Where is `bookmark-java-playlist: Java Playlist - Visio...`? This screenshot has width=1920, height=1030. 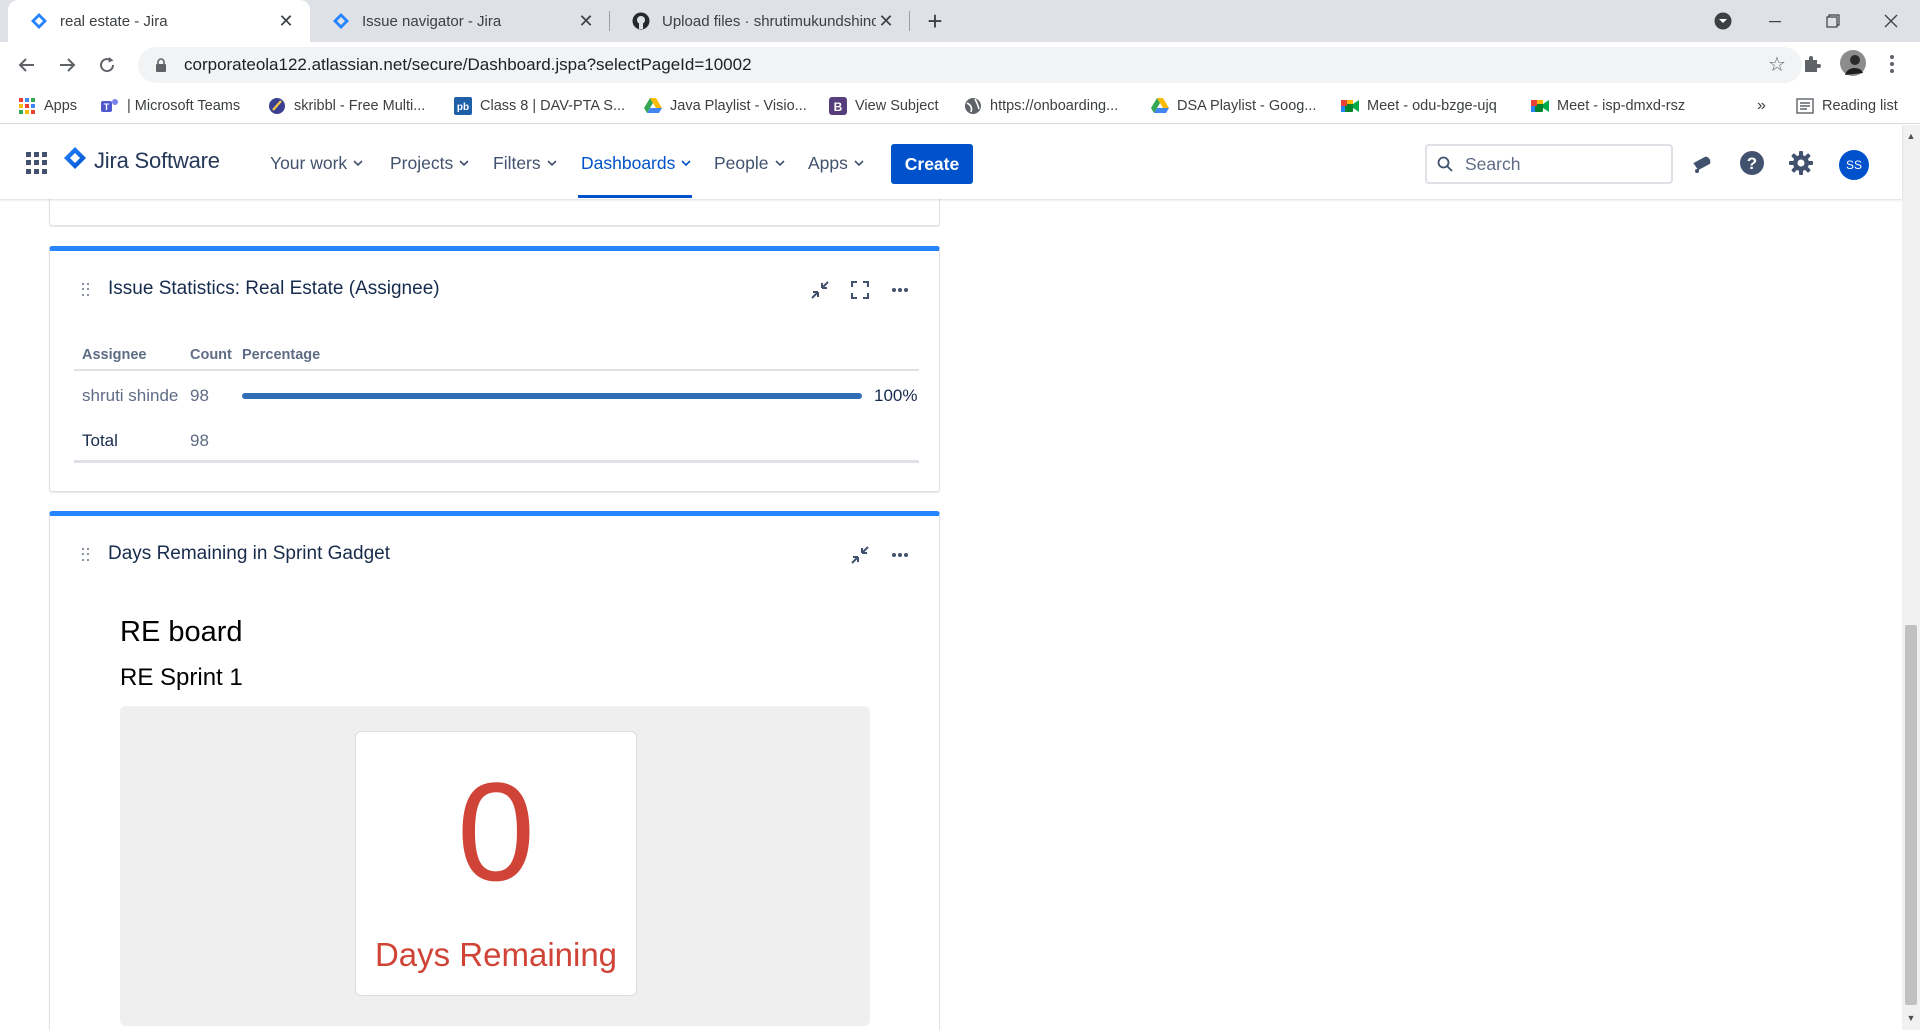 bookmark-java-playlist: Java Playlist - Visio... is located at coordinates (725, 106).